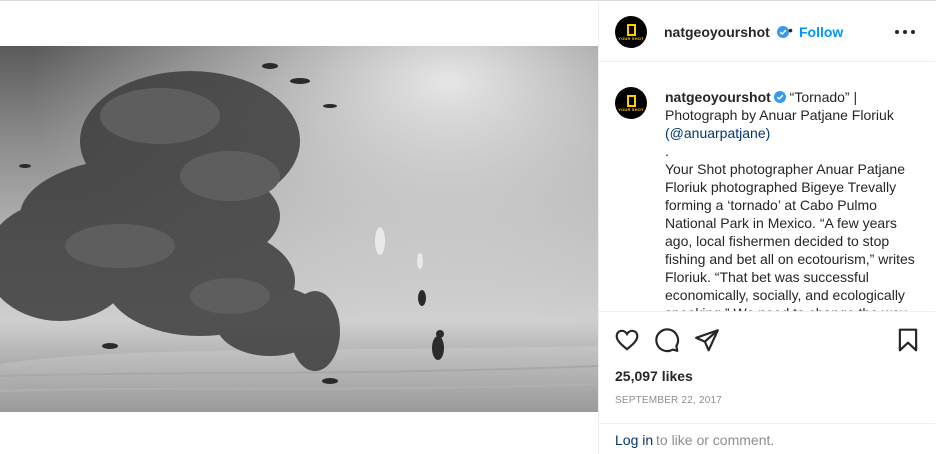 The image size is (936, 454). What do you see at coordinates (717, 133) in the screenshot?
I see `caption-mention-link: (@anuarpatjane)` at bounding box center [717, 133].